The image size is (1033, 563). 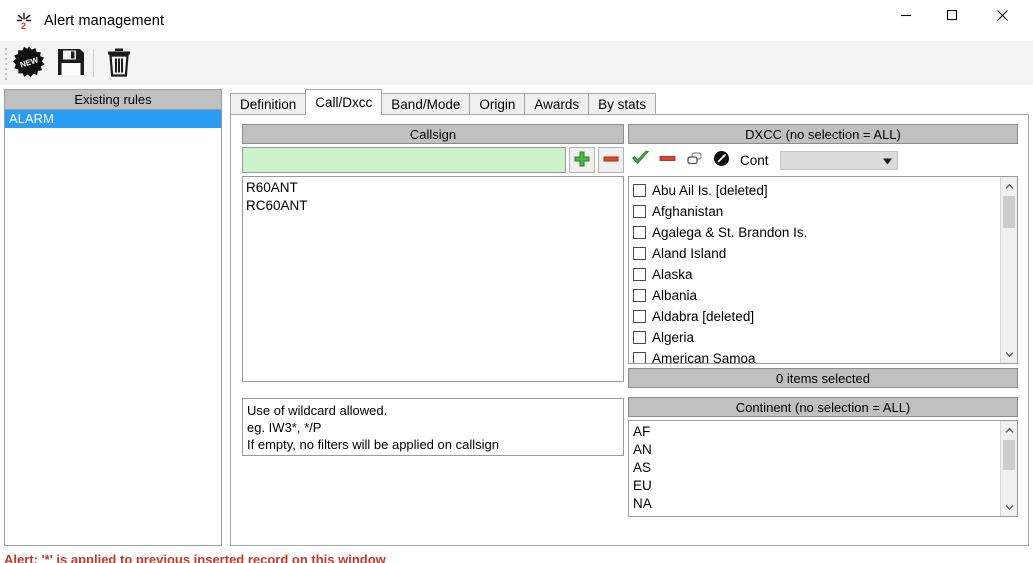 I want to click on red-minus-icon, so click(x=667, y=160).